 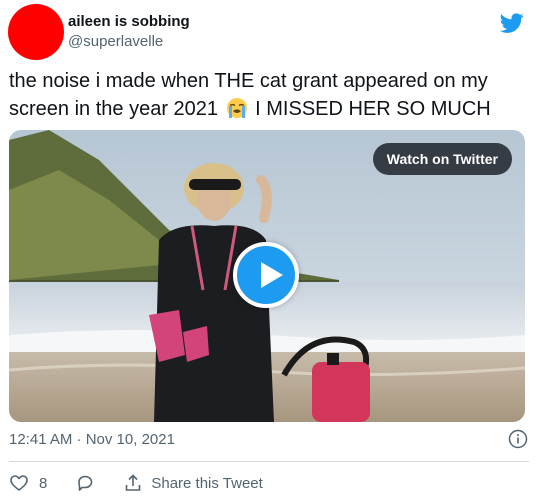 I want to click on like-button: 8, so click(x=28, y=483).